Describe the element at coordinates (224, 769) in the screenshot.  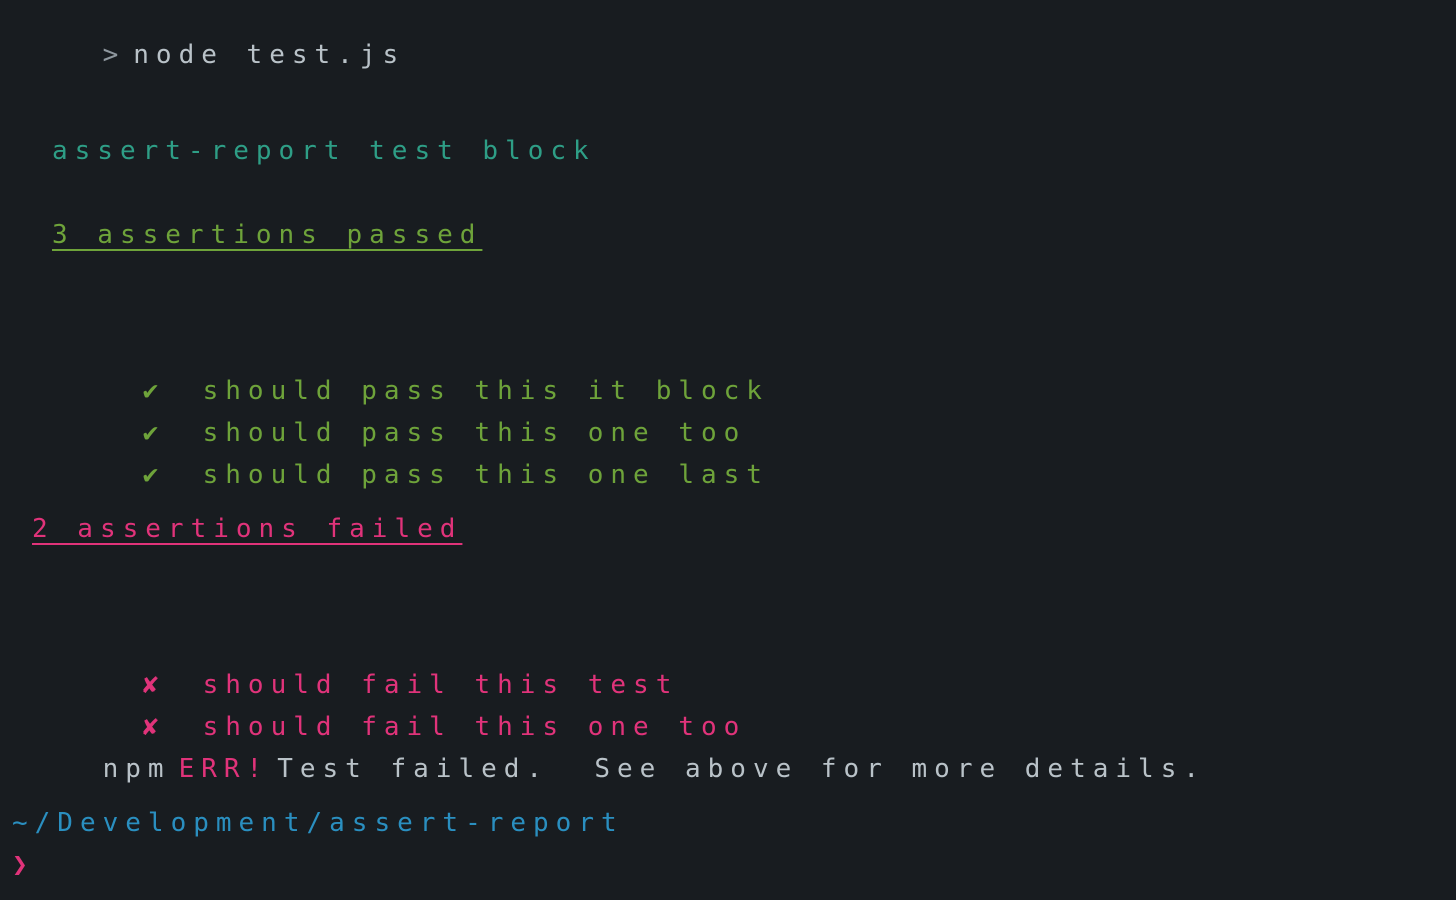
I see `error-tag: ERR!` at that location.